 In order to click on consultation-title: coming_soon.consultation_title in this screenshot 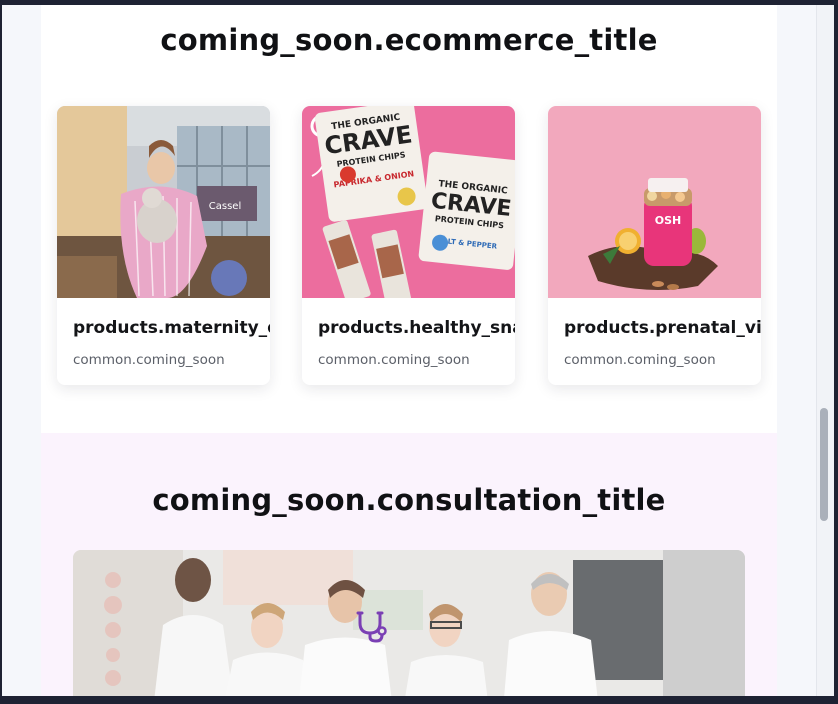, I will do `click(409, 500)`.